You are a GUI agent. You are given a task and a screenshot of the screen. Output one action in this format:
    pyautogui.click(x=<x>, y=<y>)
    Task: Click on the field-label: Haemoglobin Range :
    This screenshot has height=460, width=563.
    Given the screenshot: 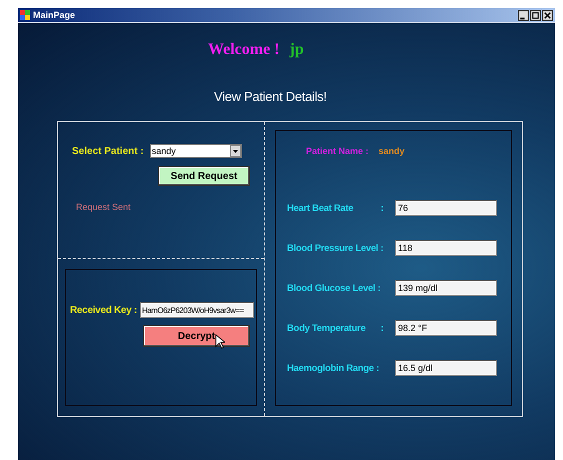 What is the action you would take?
    pyautogui.click(x=333, y=368)
    